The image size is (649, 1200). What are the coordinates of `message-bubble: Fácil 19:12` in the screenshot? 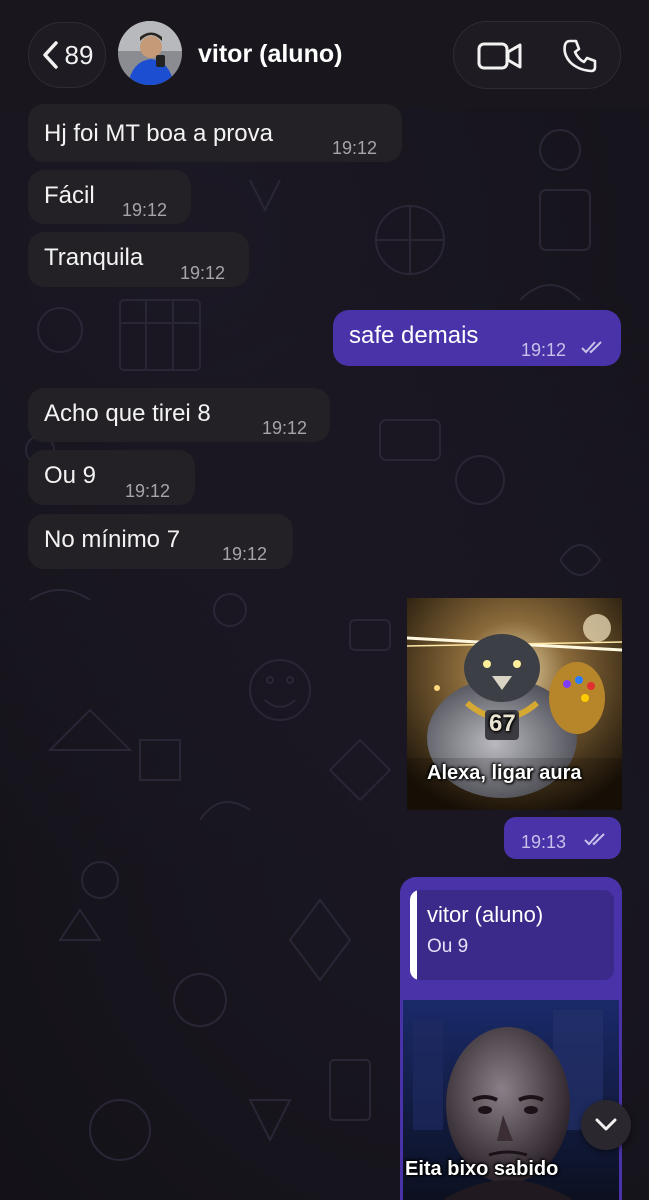 It's located at (109, 197).